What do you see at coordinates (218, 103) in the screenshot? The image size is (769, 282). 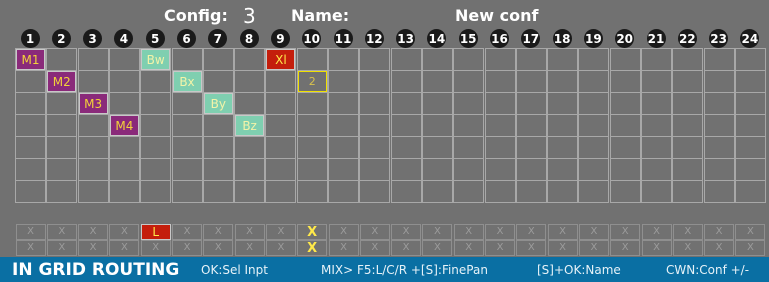 I see `route-tag-by: By` at bounding box center [218, 103].